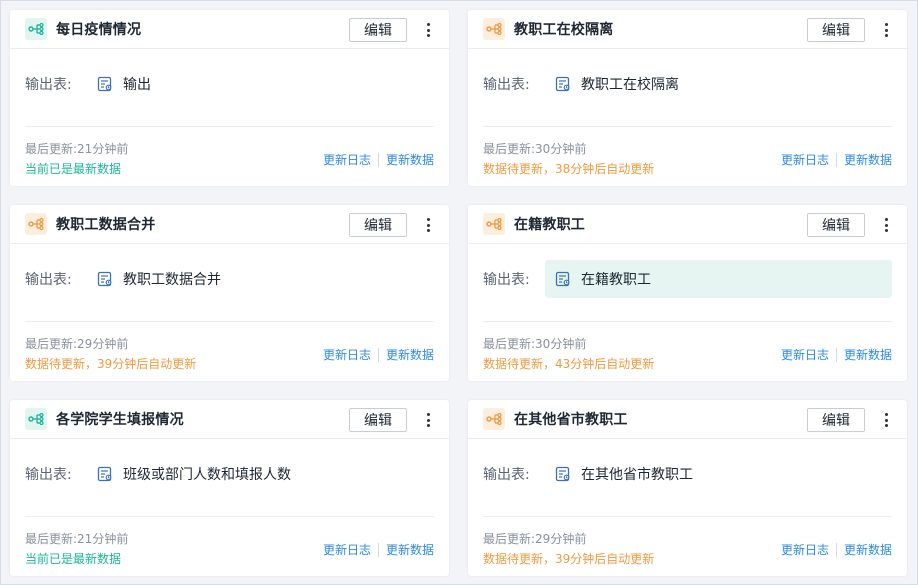 The width and height of the screenshot is (918, 585). What do you see at coordinates (229, 419) in the screenshot?
I see `card-header: 各学院学生填报情况 编辑` at bounding box center [229, 419].